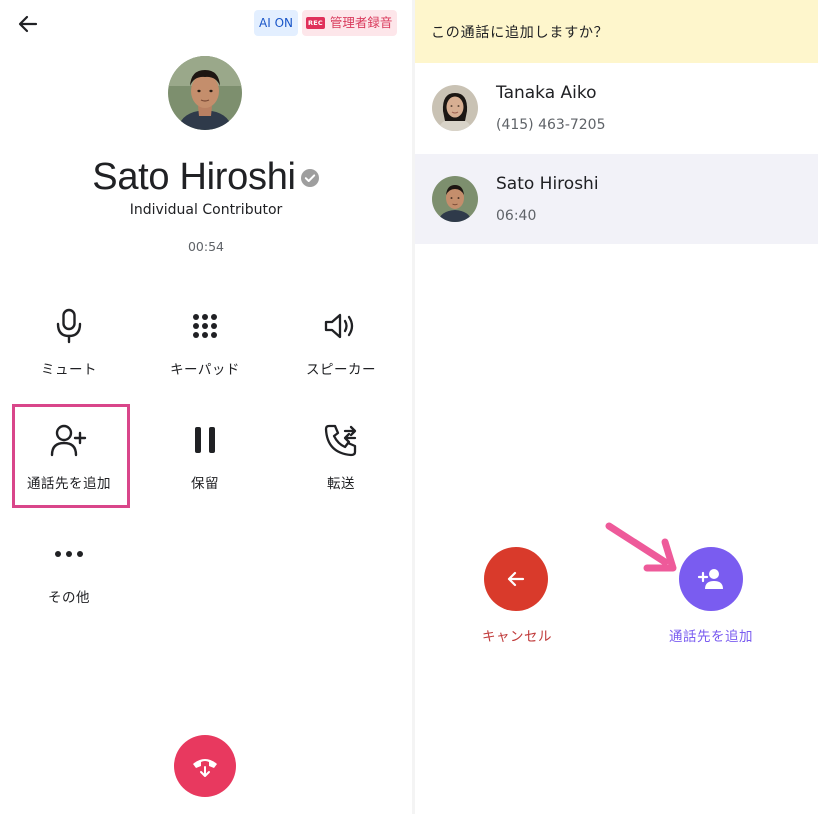 Image resolution: width=818 pixels, height=814 pixels. I want to click on keypad-label: キーパッド, so click(205, 370).